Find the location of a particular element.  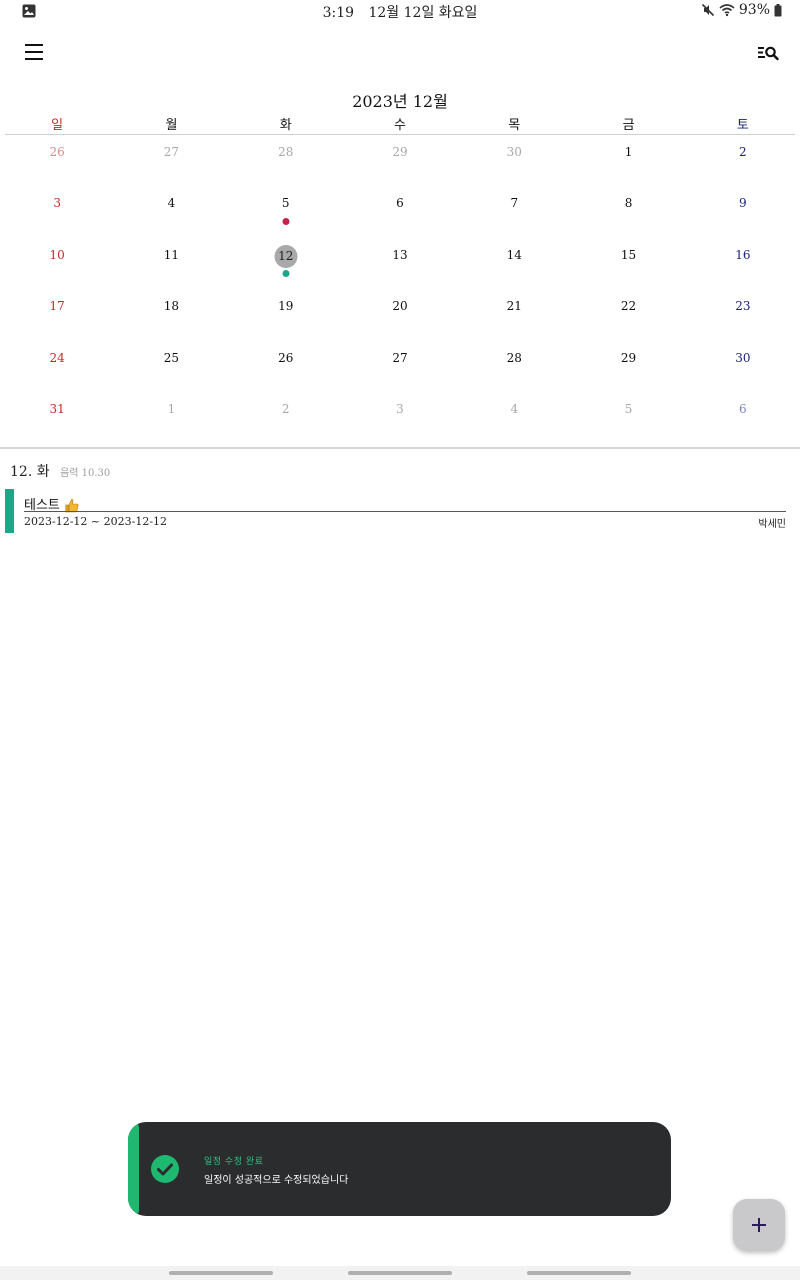

calendar-day: 15 is located at coordinates (628, 264).